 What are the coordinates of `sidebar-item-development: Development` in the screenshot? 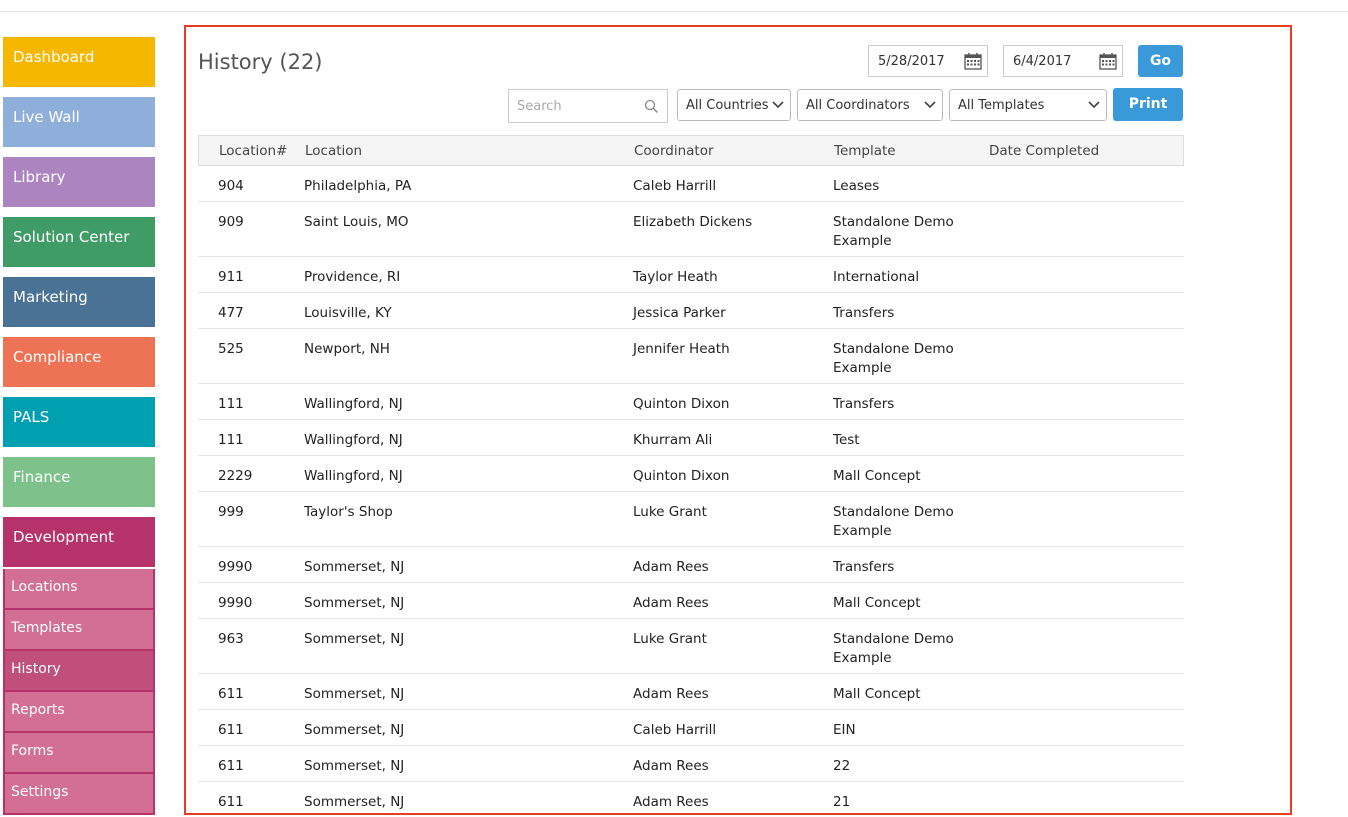 It's located at (79, 542).